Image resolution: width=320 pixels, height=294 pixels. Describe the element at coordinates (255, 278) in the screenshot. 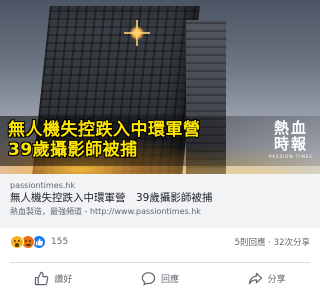

I see `share-arrow-icon` at that location.